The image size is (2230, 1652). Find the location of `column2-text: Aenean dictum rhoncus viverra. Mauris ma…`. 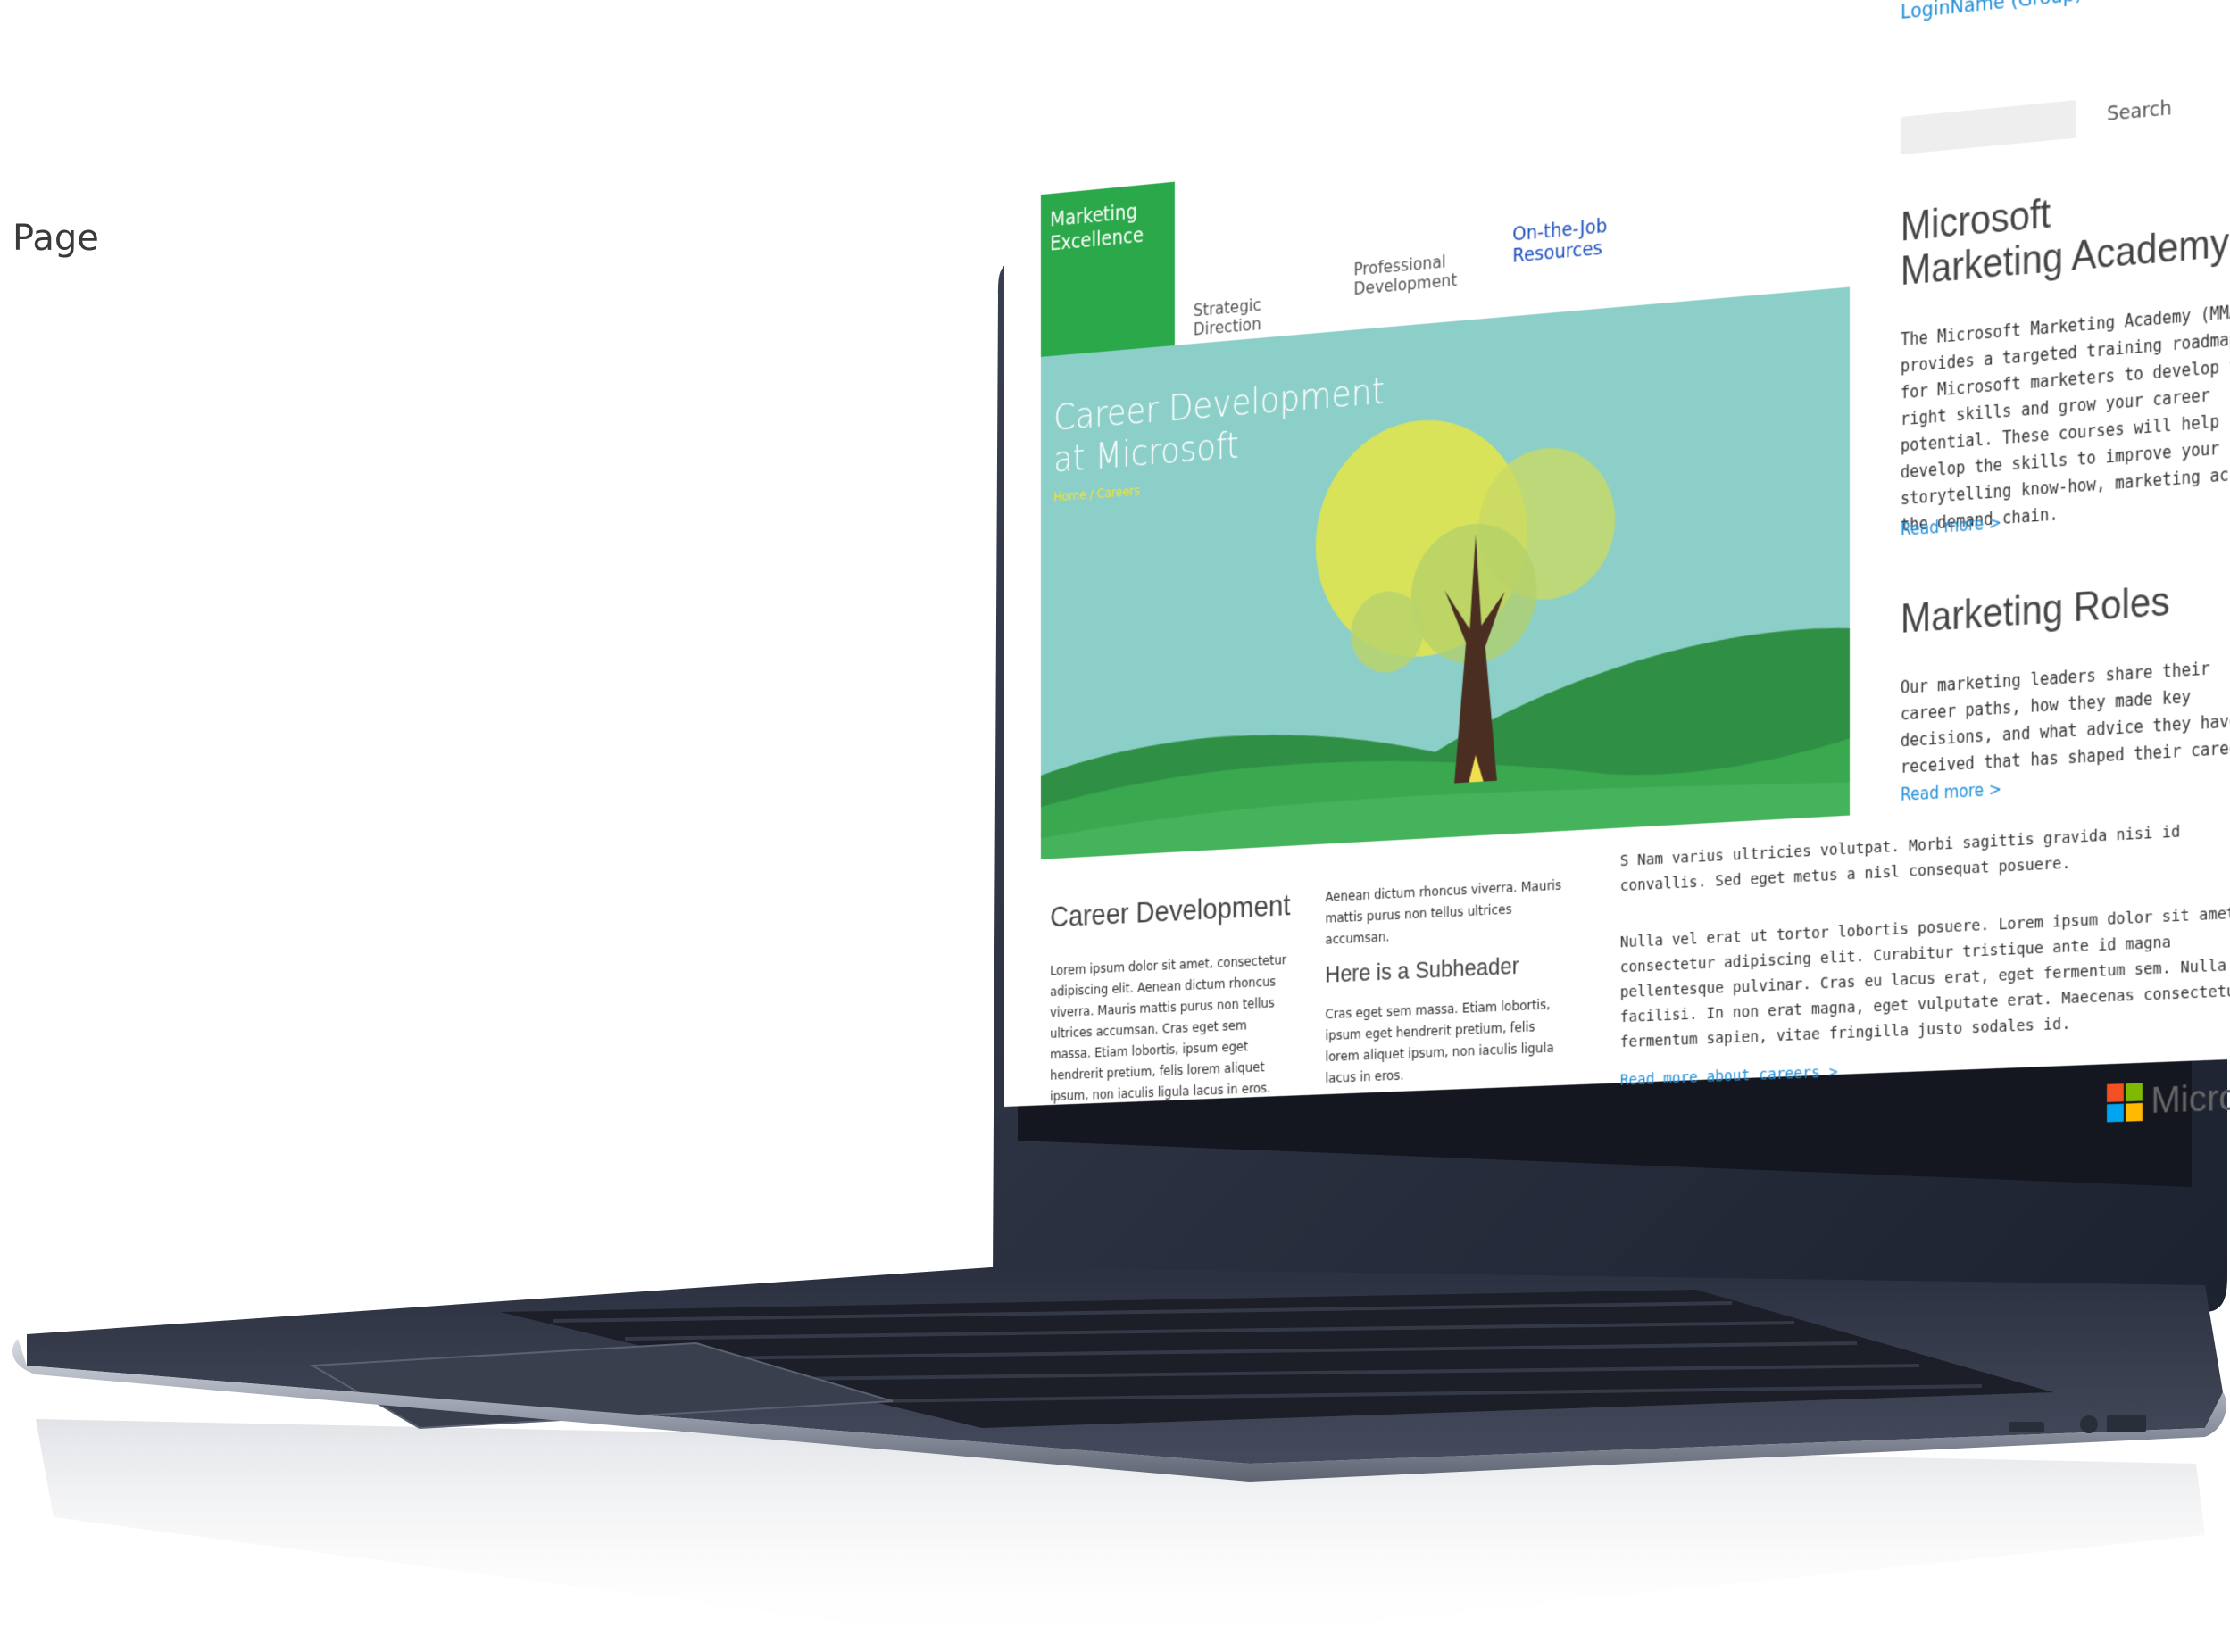

column2-text: Aenean dictum rhoncus viverra. Mauris ma… is located at coordinates (1443, 912).